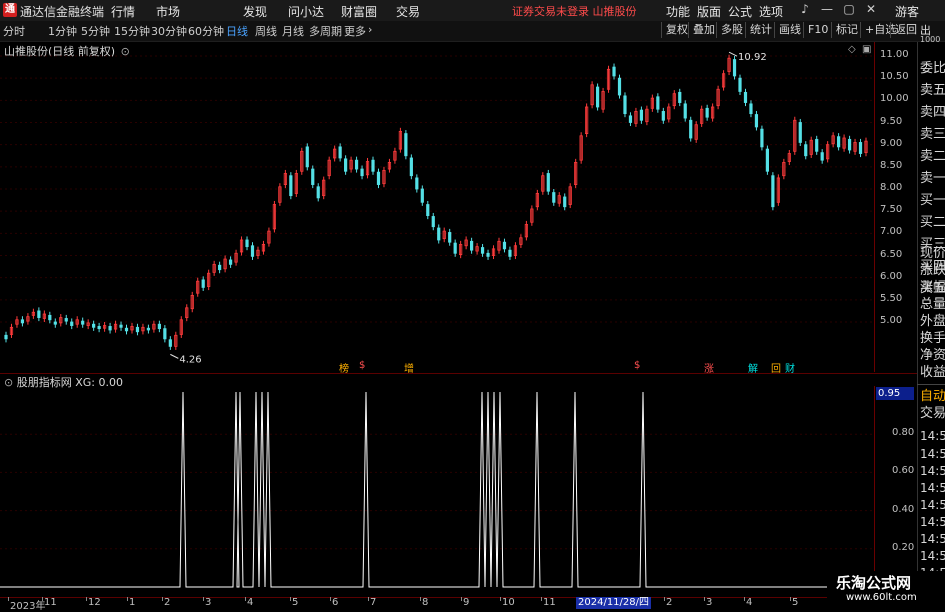 The image size is (945, 612). I want to click on restore-icon: ▢, so click(849, 9).